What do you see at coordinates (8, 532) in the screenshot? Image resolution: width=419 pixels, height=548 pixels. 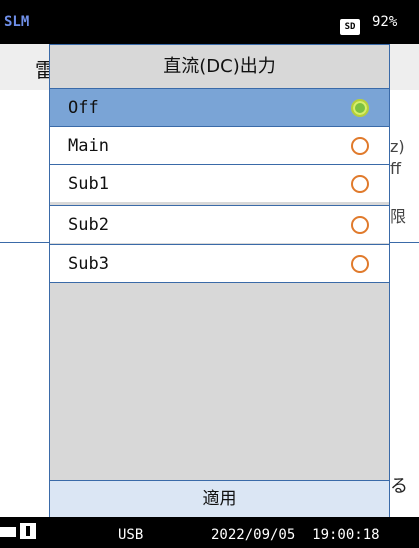 I see `key-lock-icon` at bounding box center [8, 532].